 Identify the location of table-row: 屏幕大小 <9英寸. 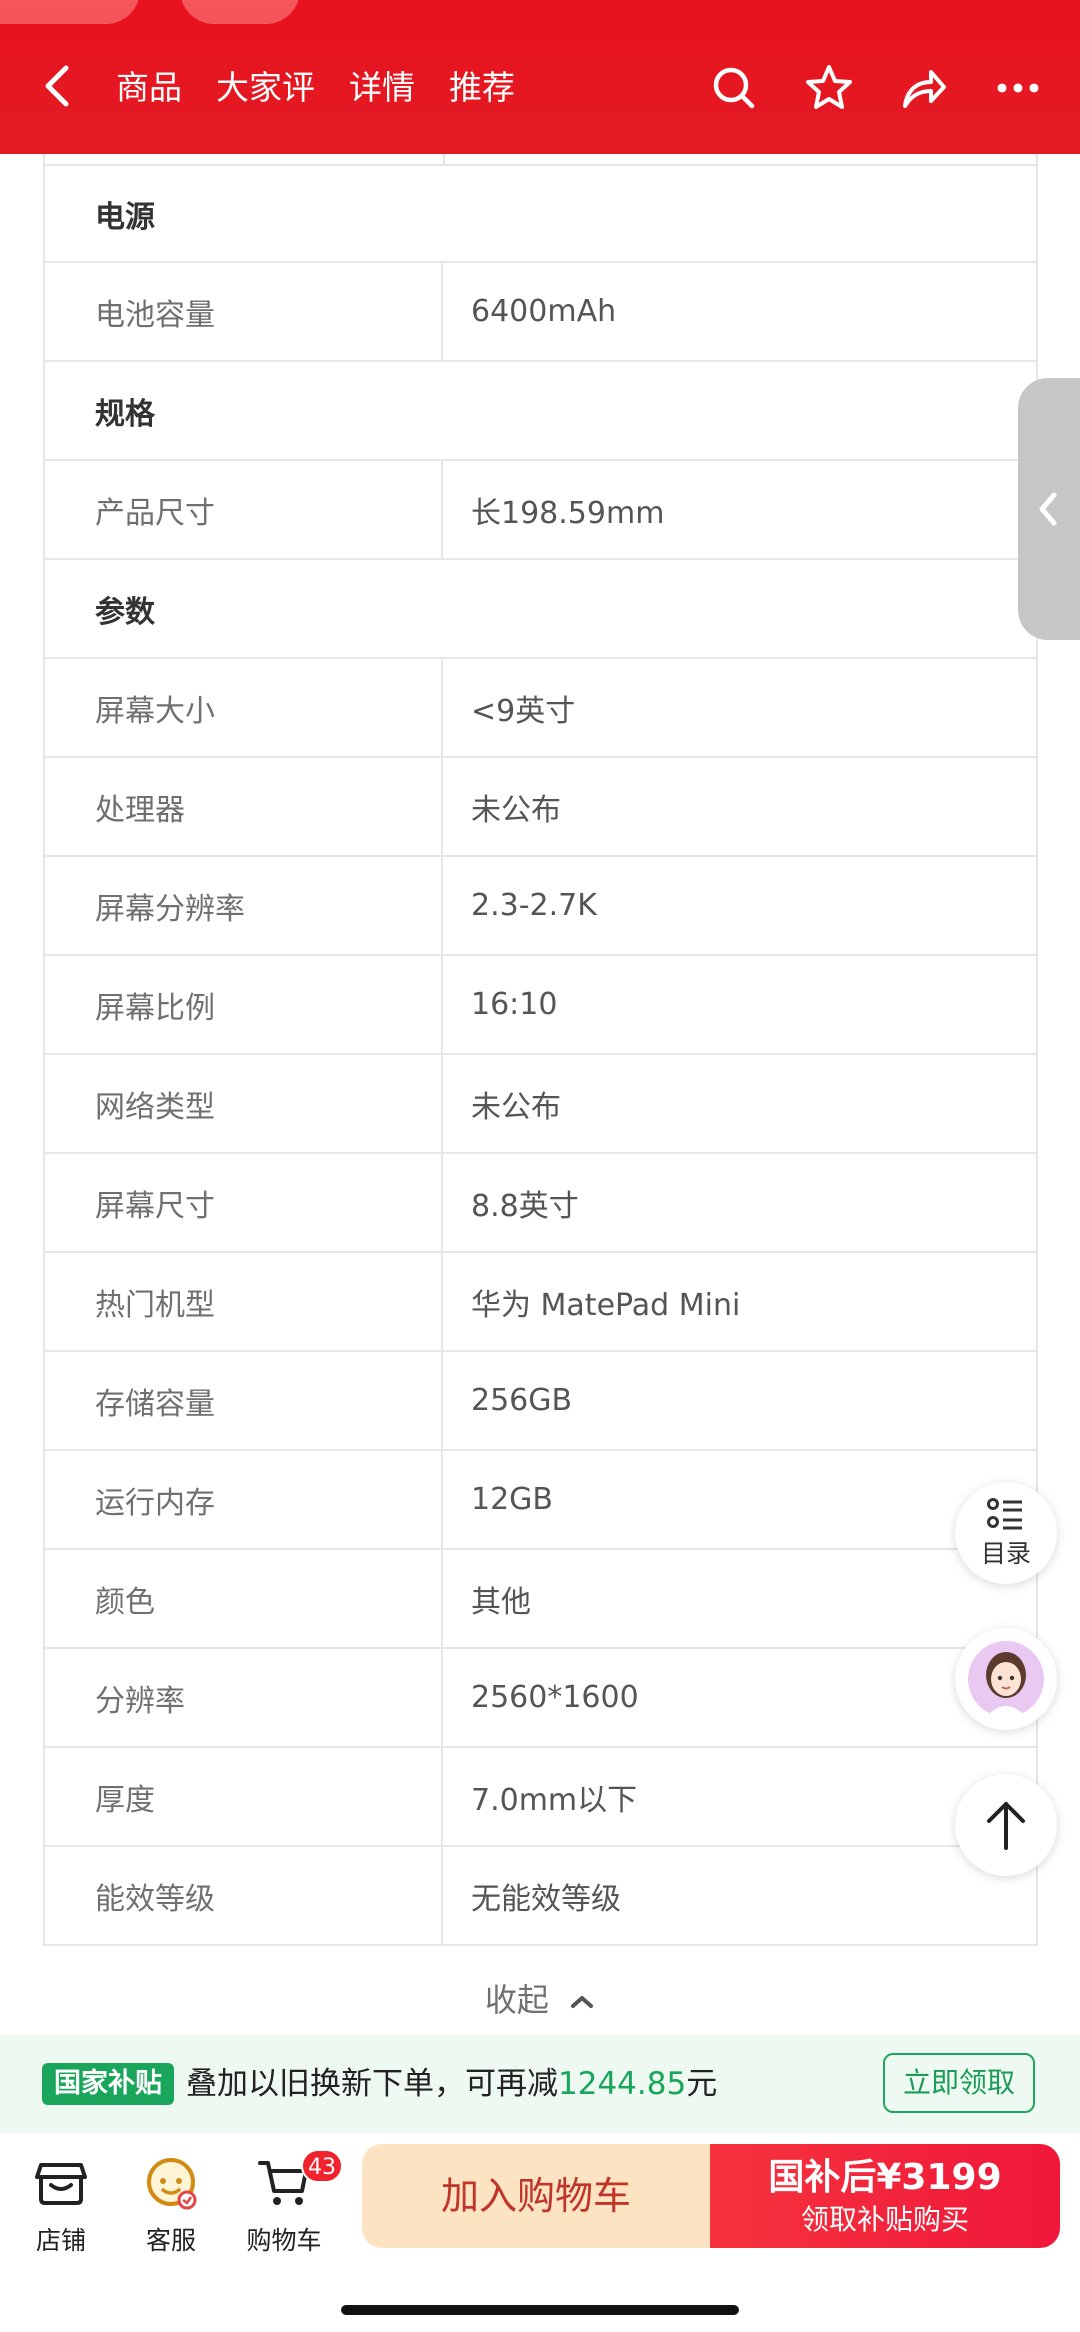
(540, 708).